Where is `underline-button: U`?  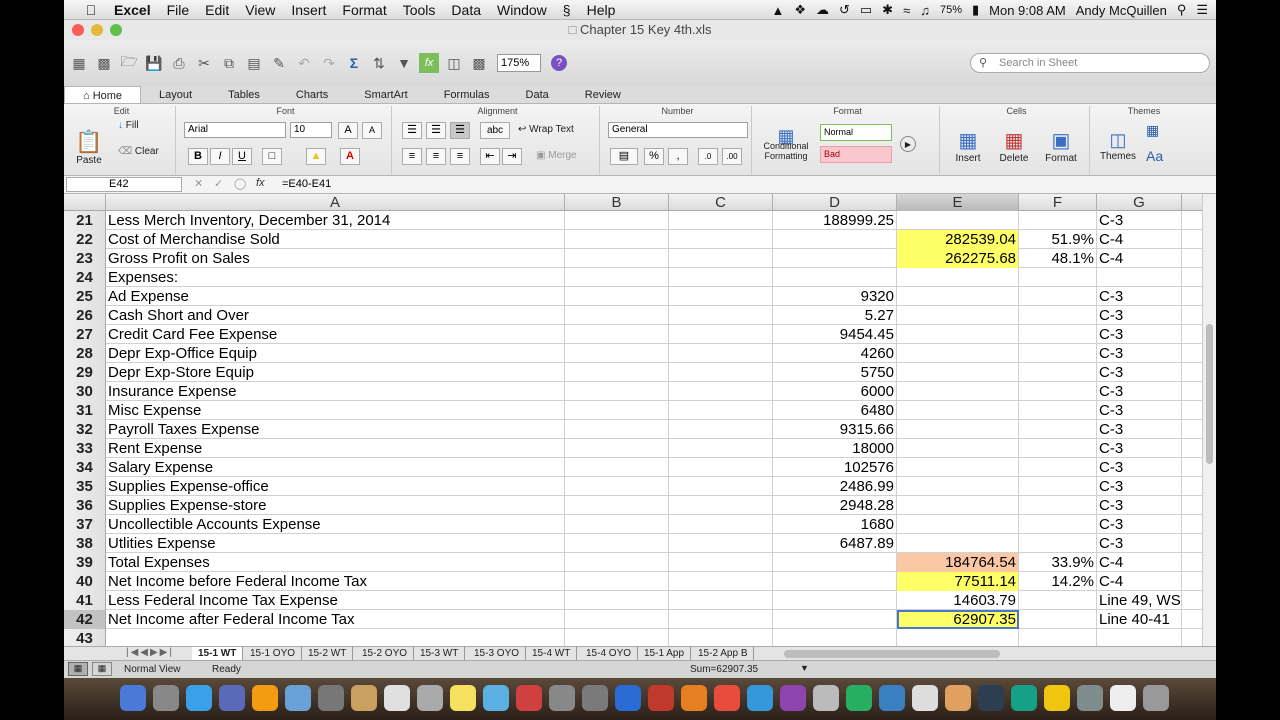 underline-button: U is located at coordinates (242, 156).